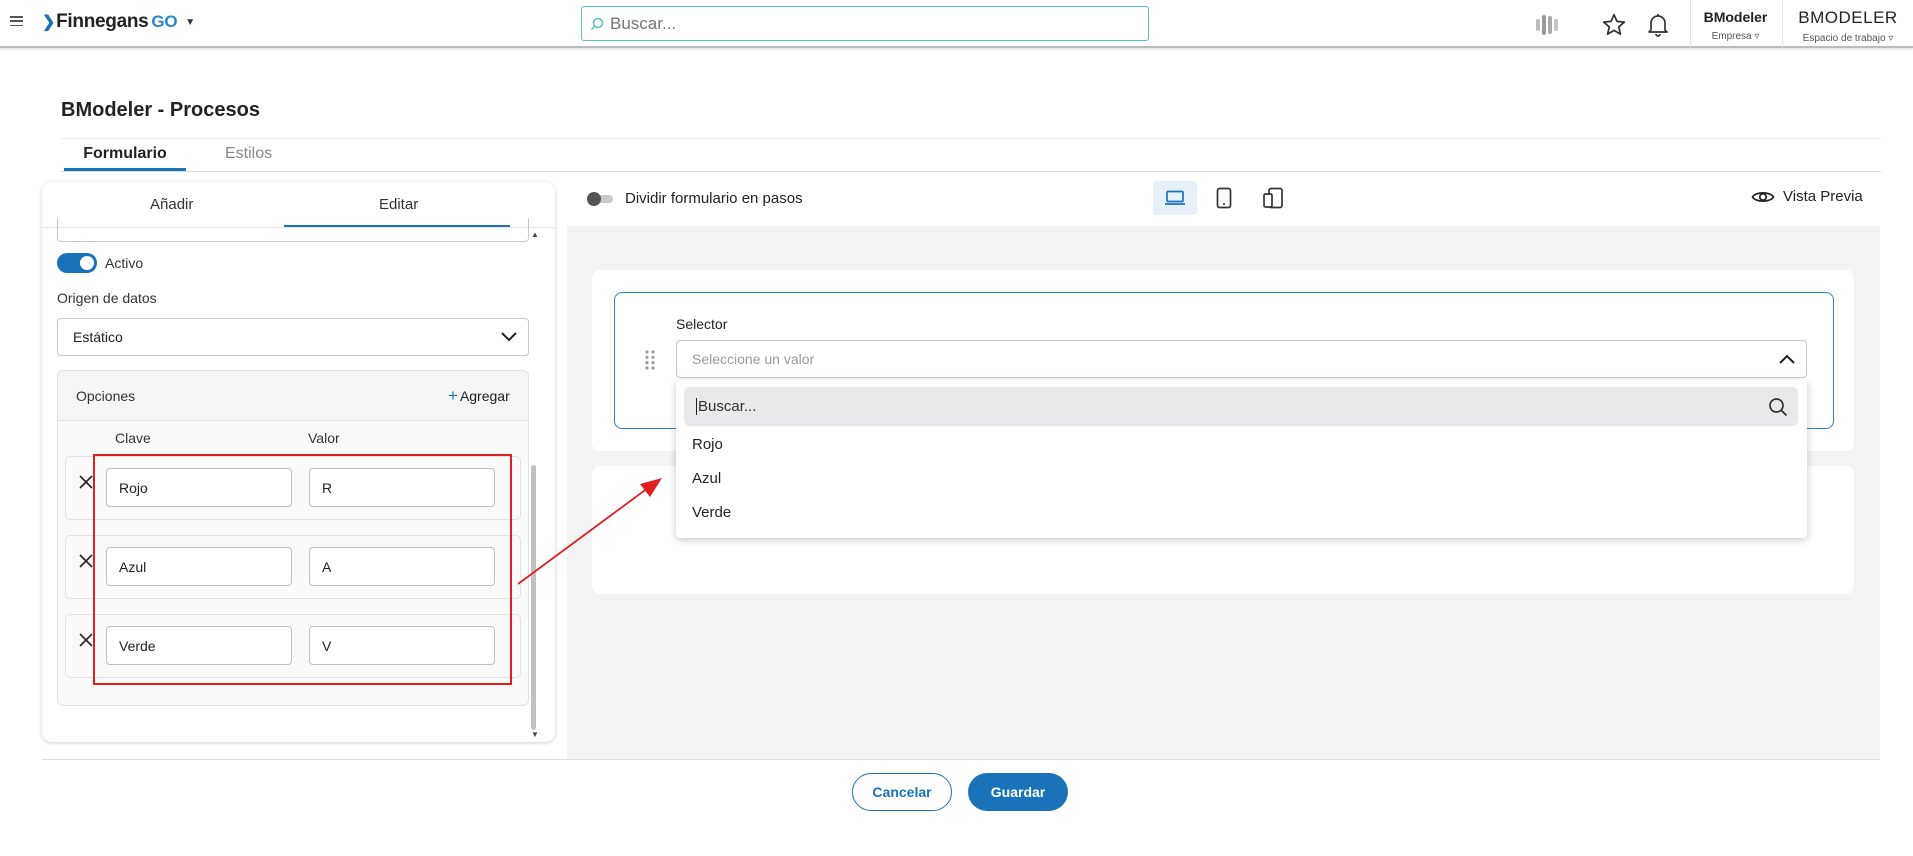  Describe the element at coordinates (585, 534) in the screenshot. I see `annotation-arrow-line` at that location.